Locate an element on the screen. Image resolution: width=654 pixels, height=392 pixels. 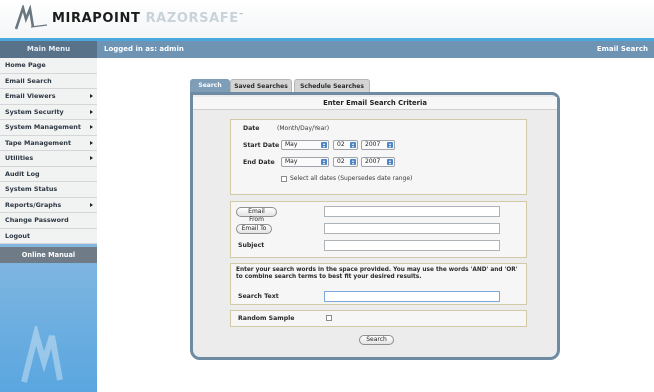
end-year-value: 2007 is located at coordinates (373, 161).